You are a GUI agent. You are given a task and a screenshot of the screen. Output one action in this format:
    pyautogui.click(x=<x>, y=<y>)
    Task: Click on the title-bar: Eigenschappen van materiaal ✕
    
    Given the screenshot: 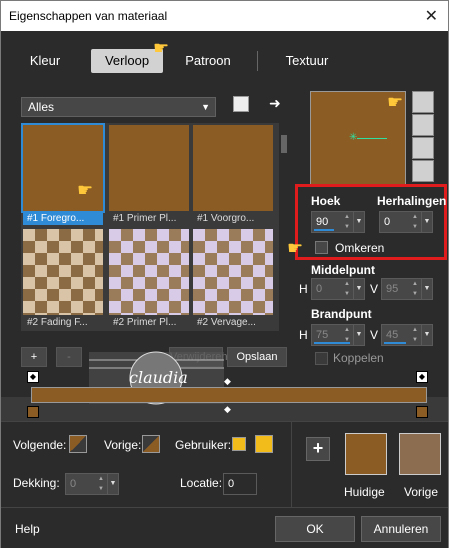 What is the action you would take?
    pyautogui.click(x=224, y=16)
    